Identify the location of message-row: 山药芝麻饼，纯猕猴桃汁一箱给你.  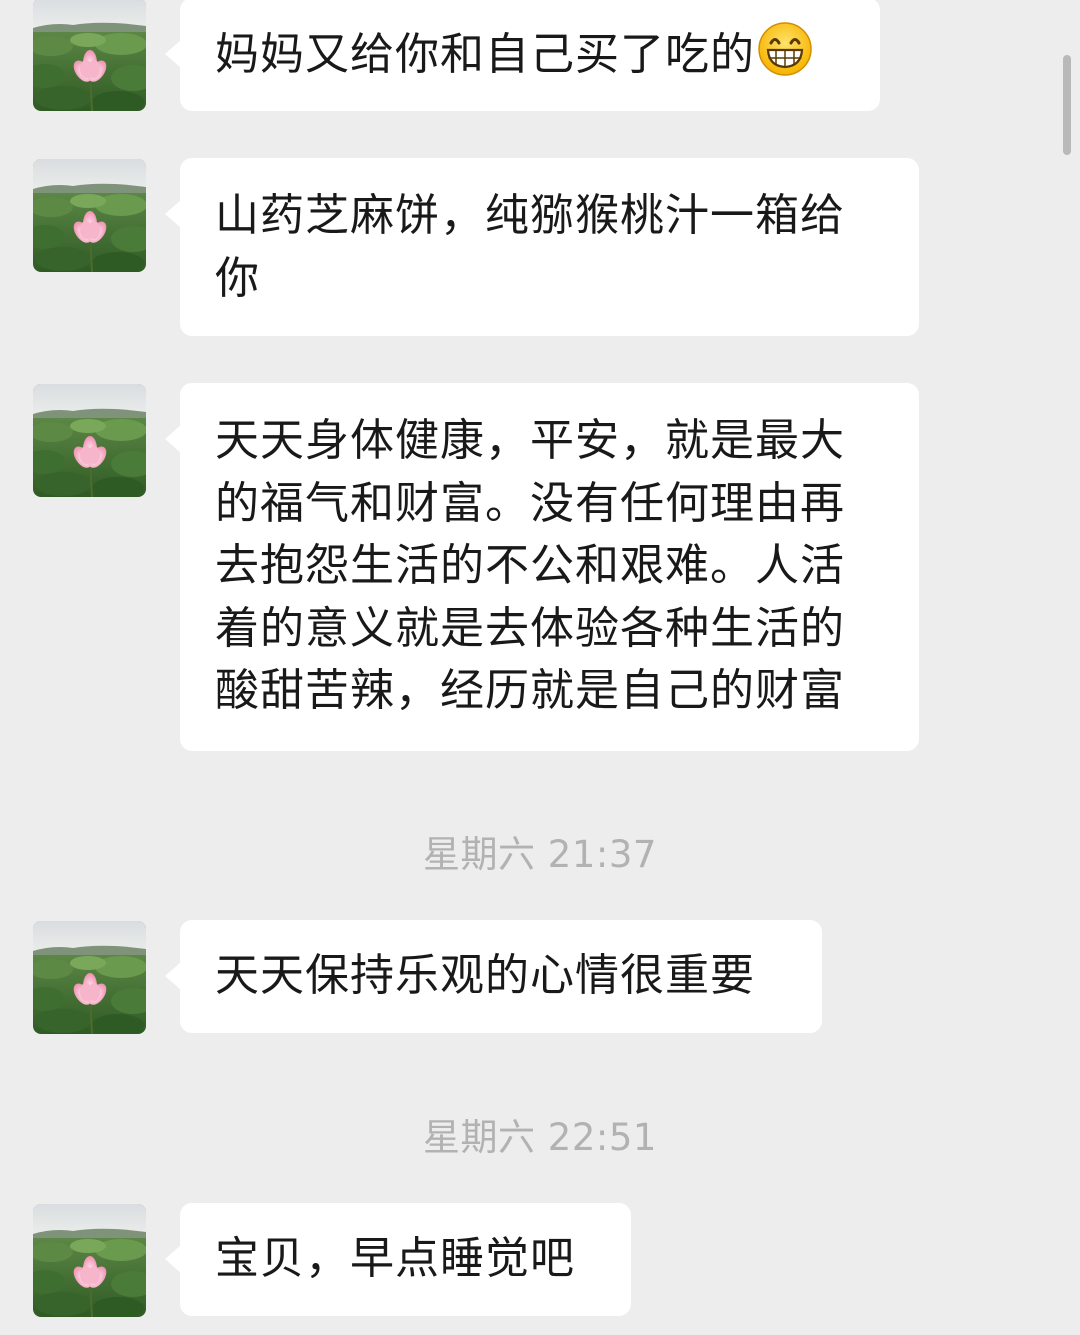
(540, 248).